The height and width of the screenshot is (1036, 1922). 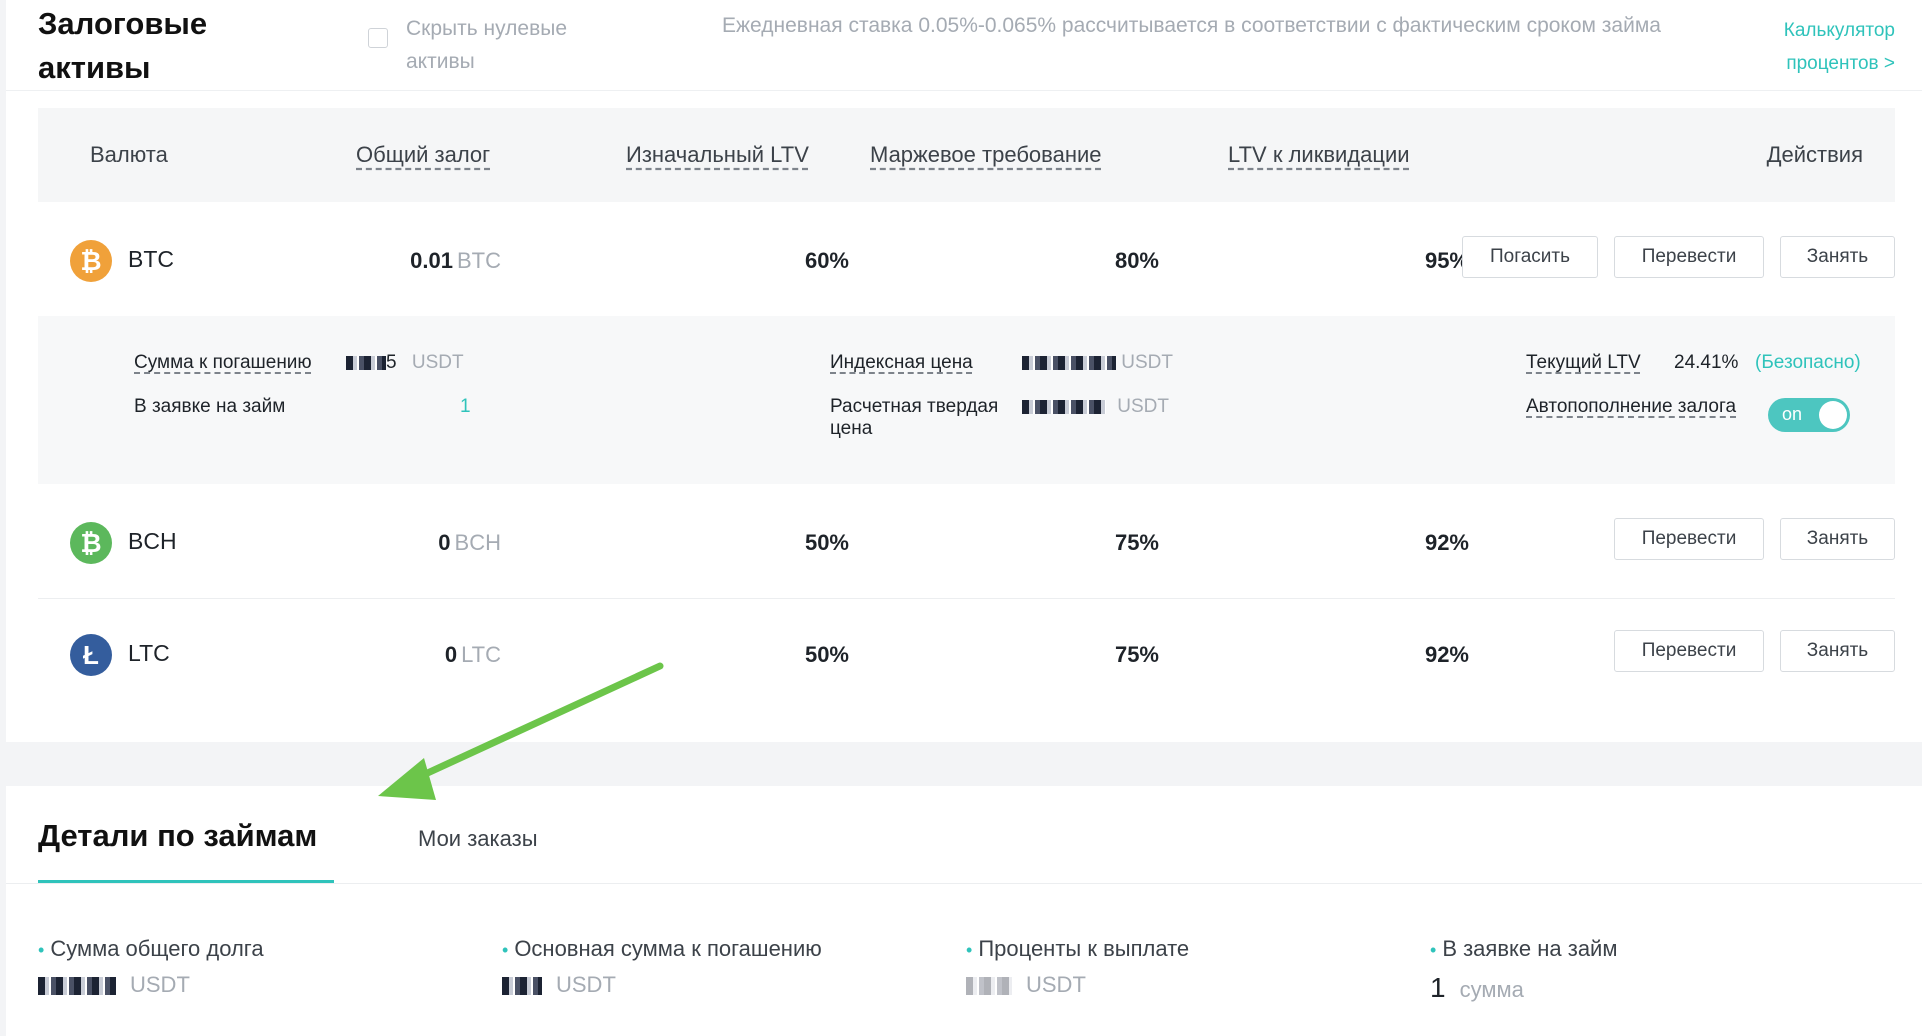 What do you see at coordinates (966, 660) in the screenshot?
I see `table-row: Ł LTC 0 LTC 50% 75% 92% Перевести Занять` at bounding box center [966, 660].